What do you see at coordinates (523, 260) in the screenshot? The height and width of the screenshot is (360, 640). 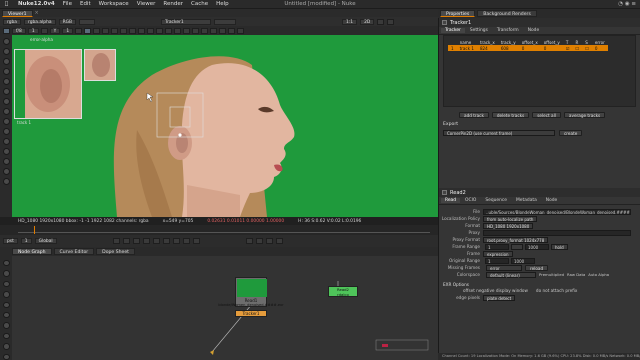 I see `original-range-end: 1000` at bounding box center [523, 260].